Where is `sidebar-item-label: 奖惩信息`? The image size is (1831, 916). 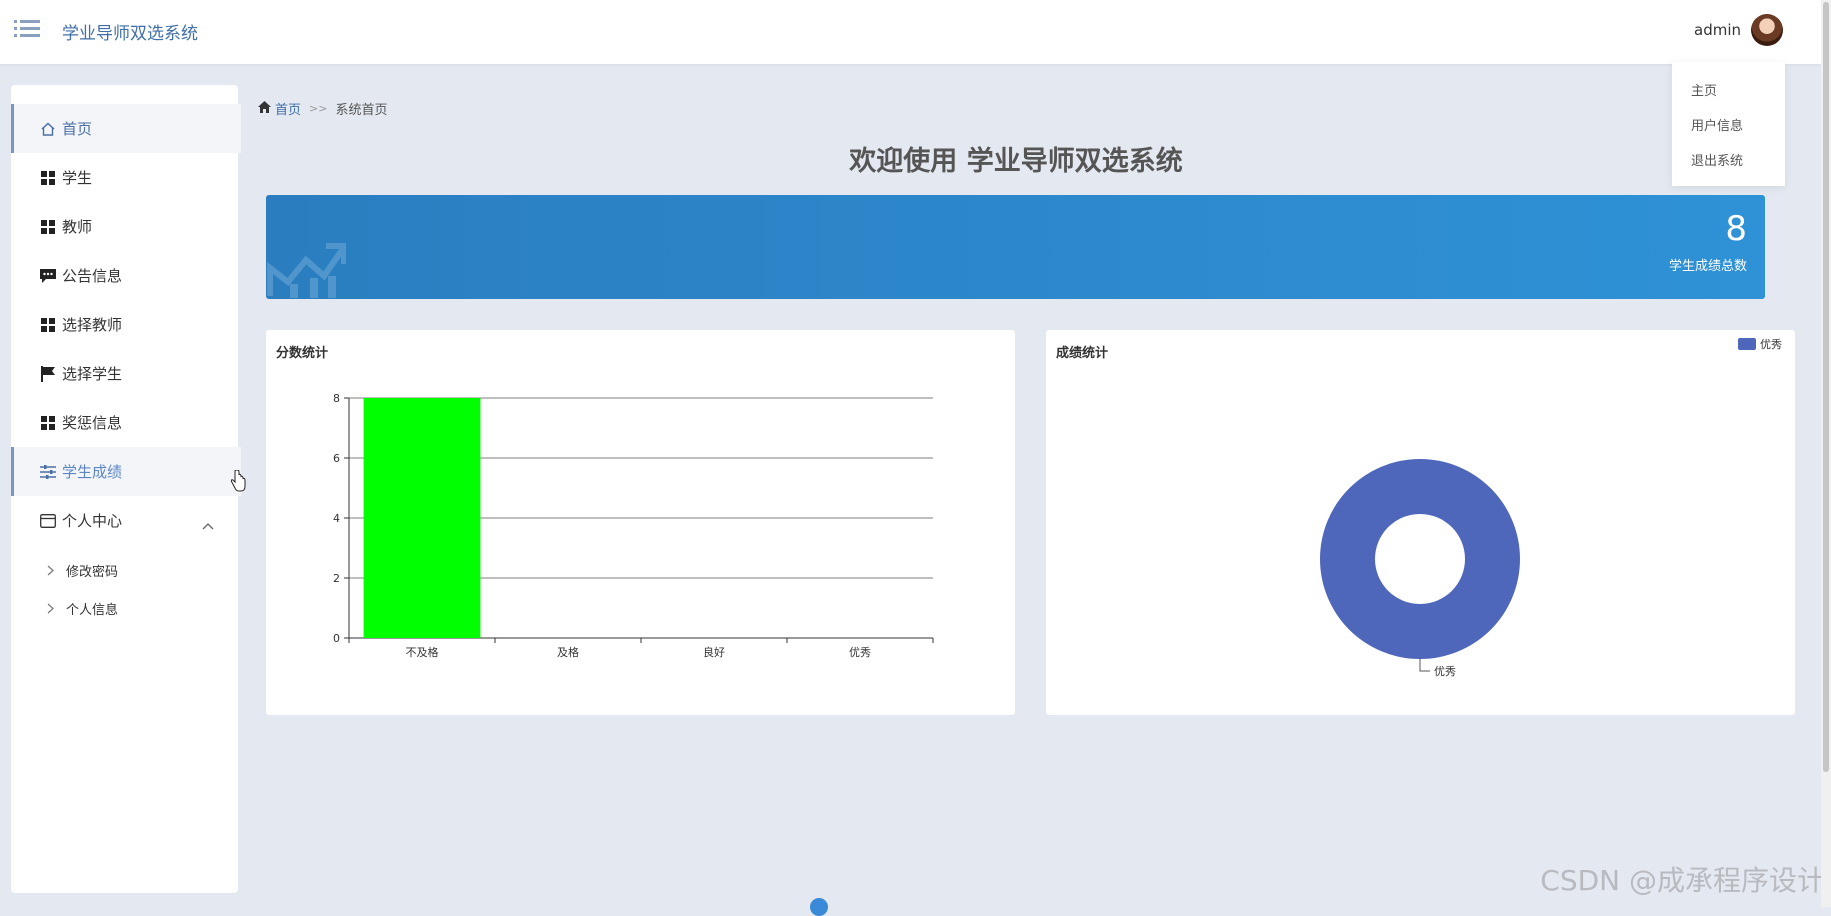
sidebar-item-label: 奖惩信息 is located at coordinates (92, 423).